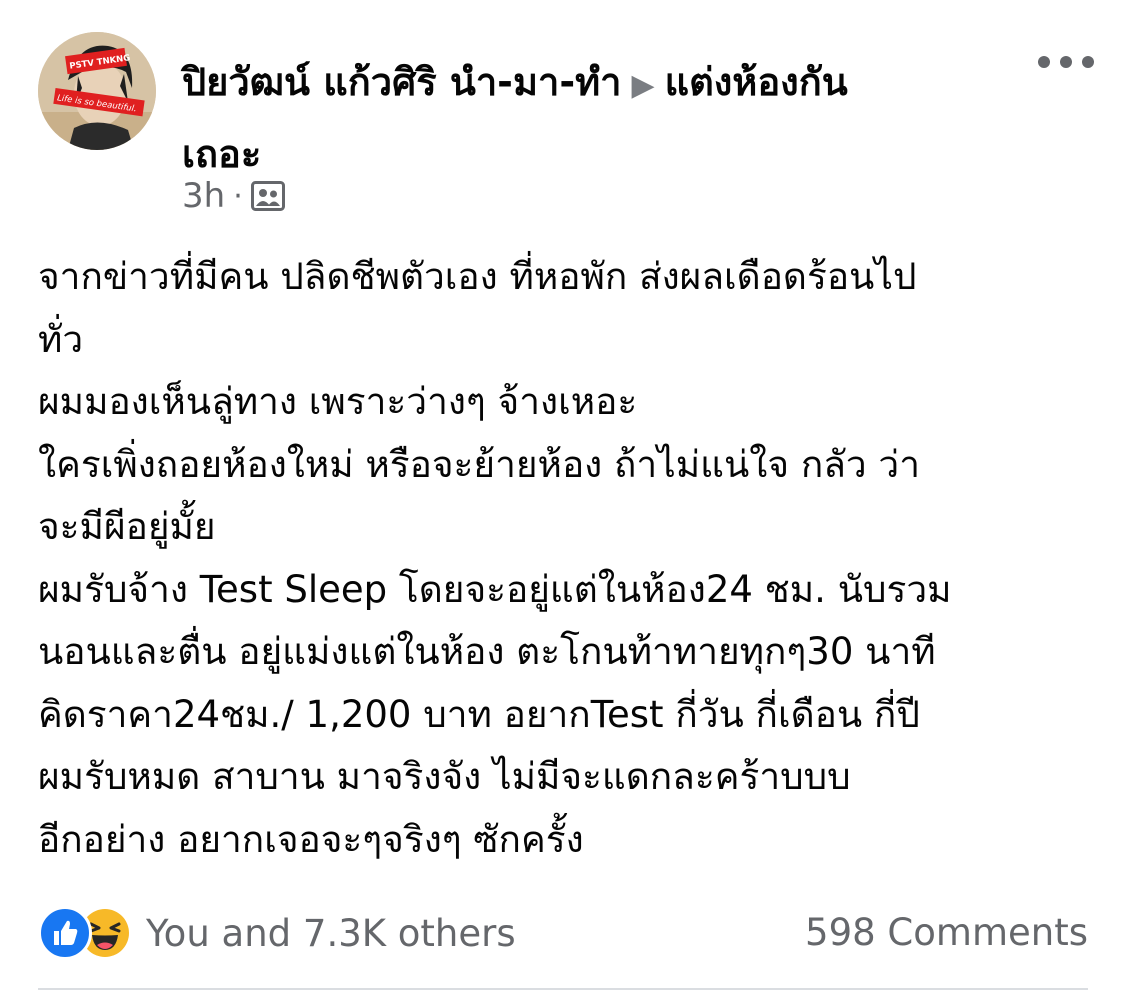 The height and width of the screenshot is (999, 1125). Describe the element at coordinates (331, 933) in the screenshot. I see `reactions-count-text: You and 7.3K others` at that location.